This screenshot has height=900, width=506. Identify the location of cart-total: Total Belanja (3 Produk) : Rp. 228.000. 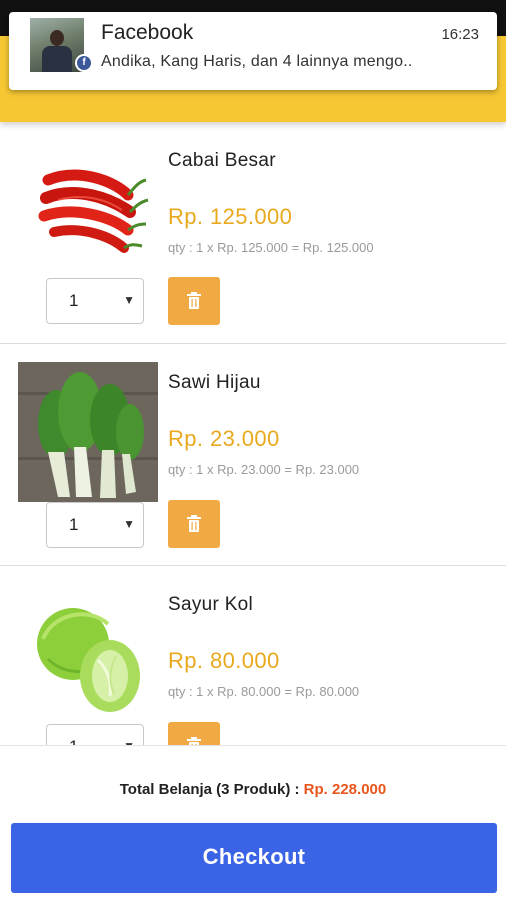
(253, 789).